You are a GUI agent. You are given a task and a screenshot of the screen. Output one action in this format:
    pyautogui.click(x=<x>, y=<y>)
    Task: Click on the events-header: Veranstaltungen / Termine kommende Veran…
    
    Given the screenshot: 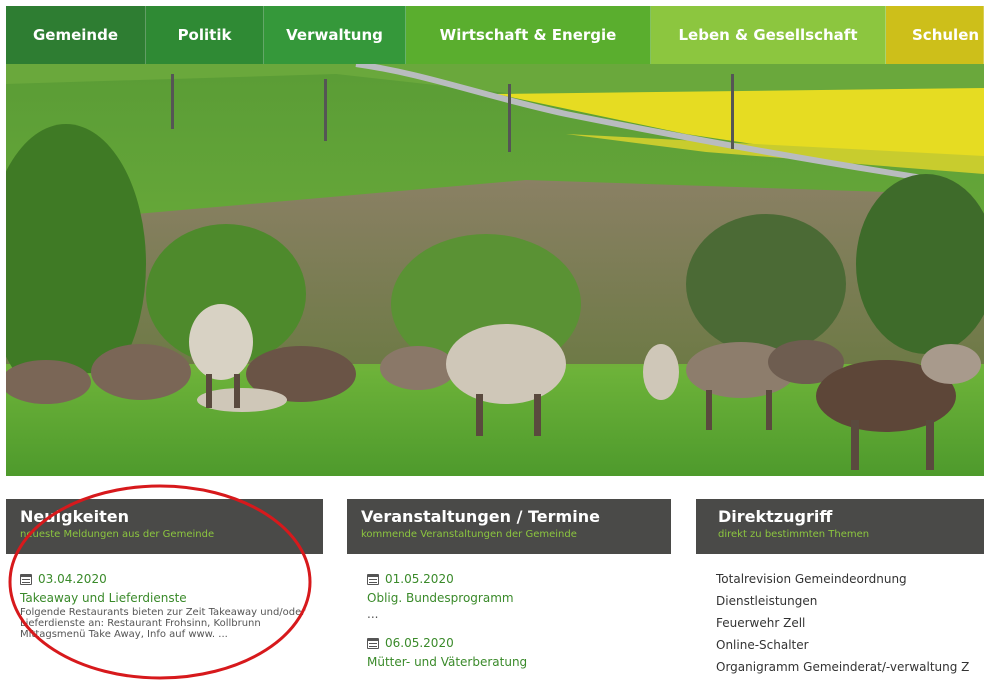 What is the action you would take?
    pyautogui.click(x=509, y=526)
    